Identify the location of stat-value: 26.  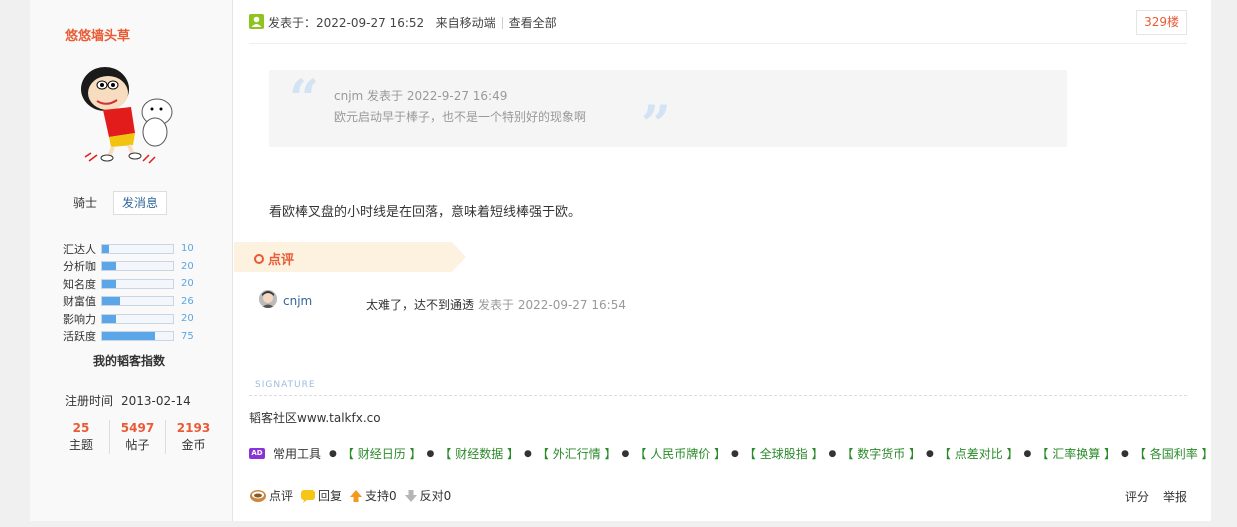
(187, 301).